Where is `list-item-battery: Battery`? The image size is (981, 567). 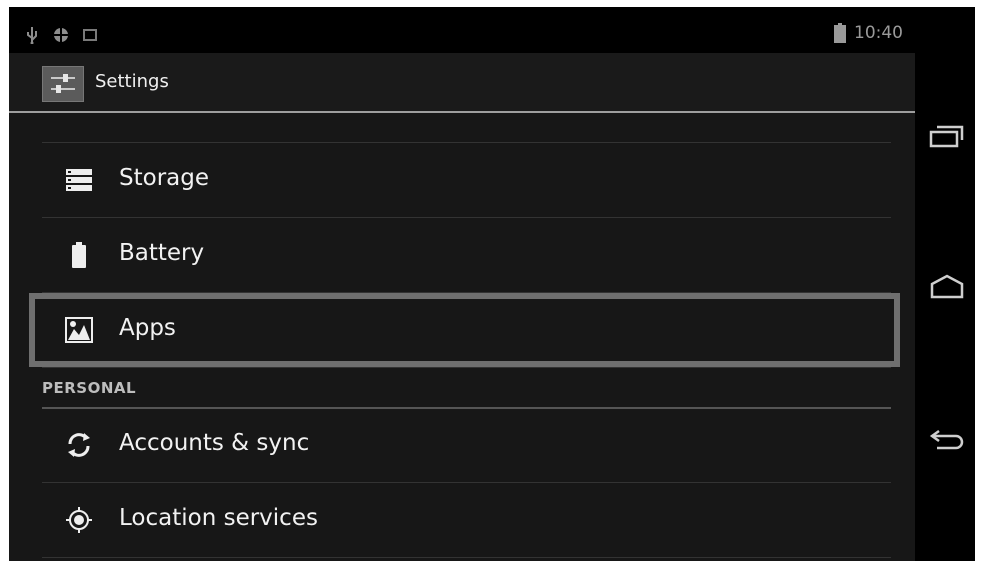 list-item-battery: Battery is located at coordinates (466, 255).